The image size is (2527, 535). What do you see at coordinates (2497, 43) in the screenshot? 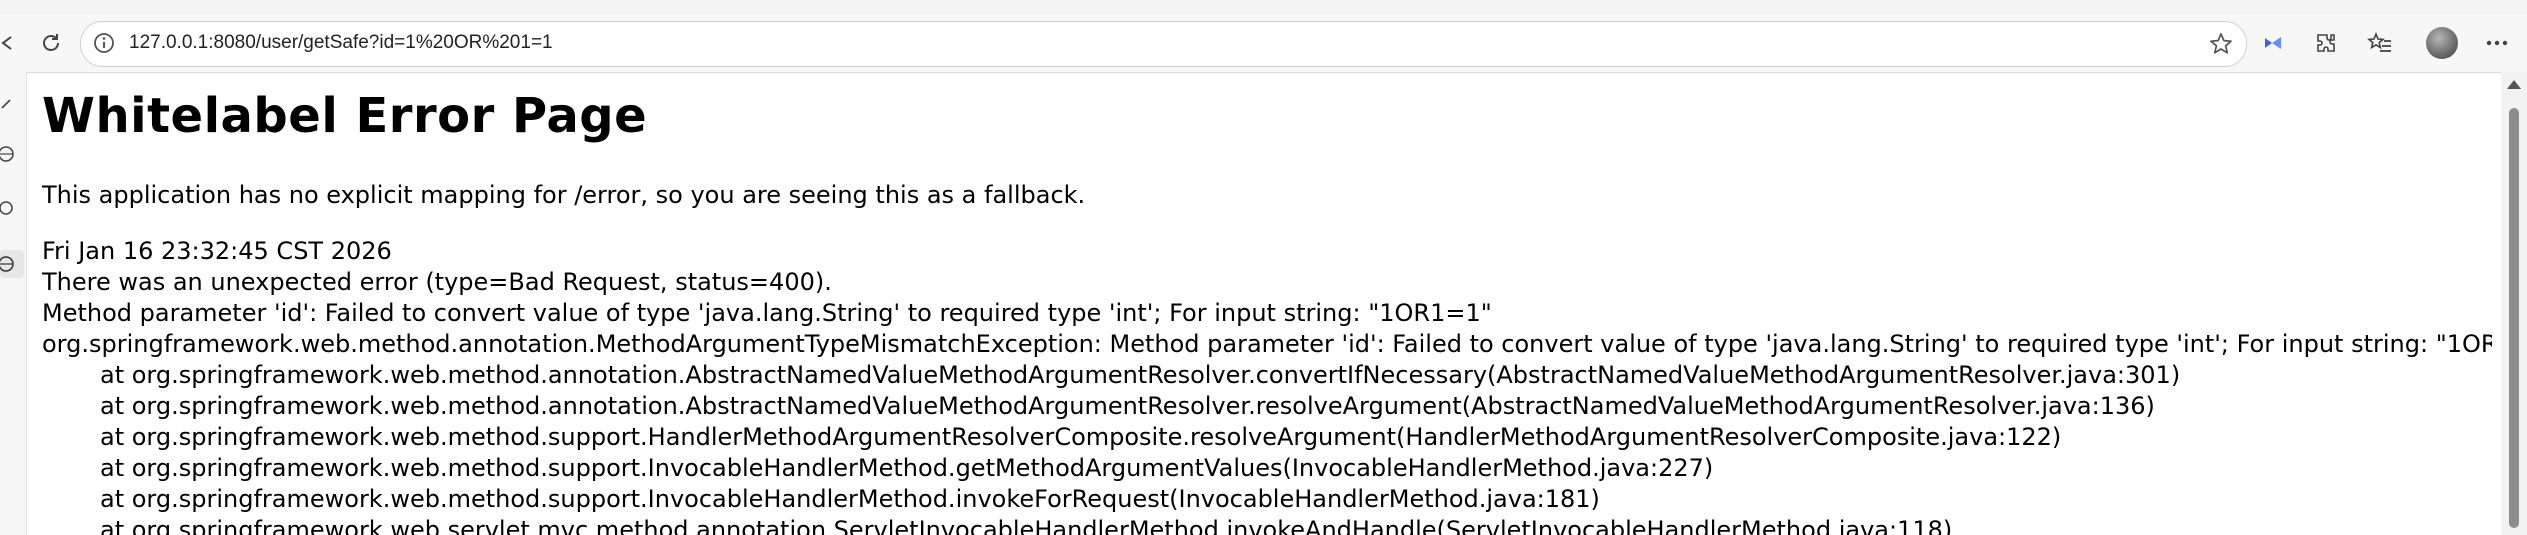
I see `more-menu-icon` at bounding box center [2497, 43].